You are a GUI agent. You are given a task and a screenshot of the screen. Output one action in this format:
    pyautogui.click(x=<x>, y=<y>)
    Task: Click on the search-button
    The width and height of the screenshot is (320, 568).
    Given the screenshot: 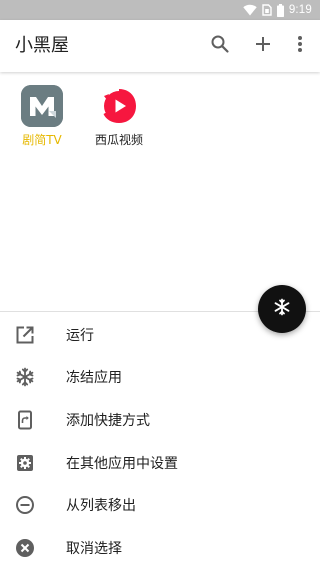 What is the action you would take?
    pyautogui.click(x=220, y=46)
    